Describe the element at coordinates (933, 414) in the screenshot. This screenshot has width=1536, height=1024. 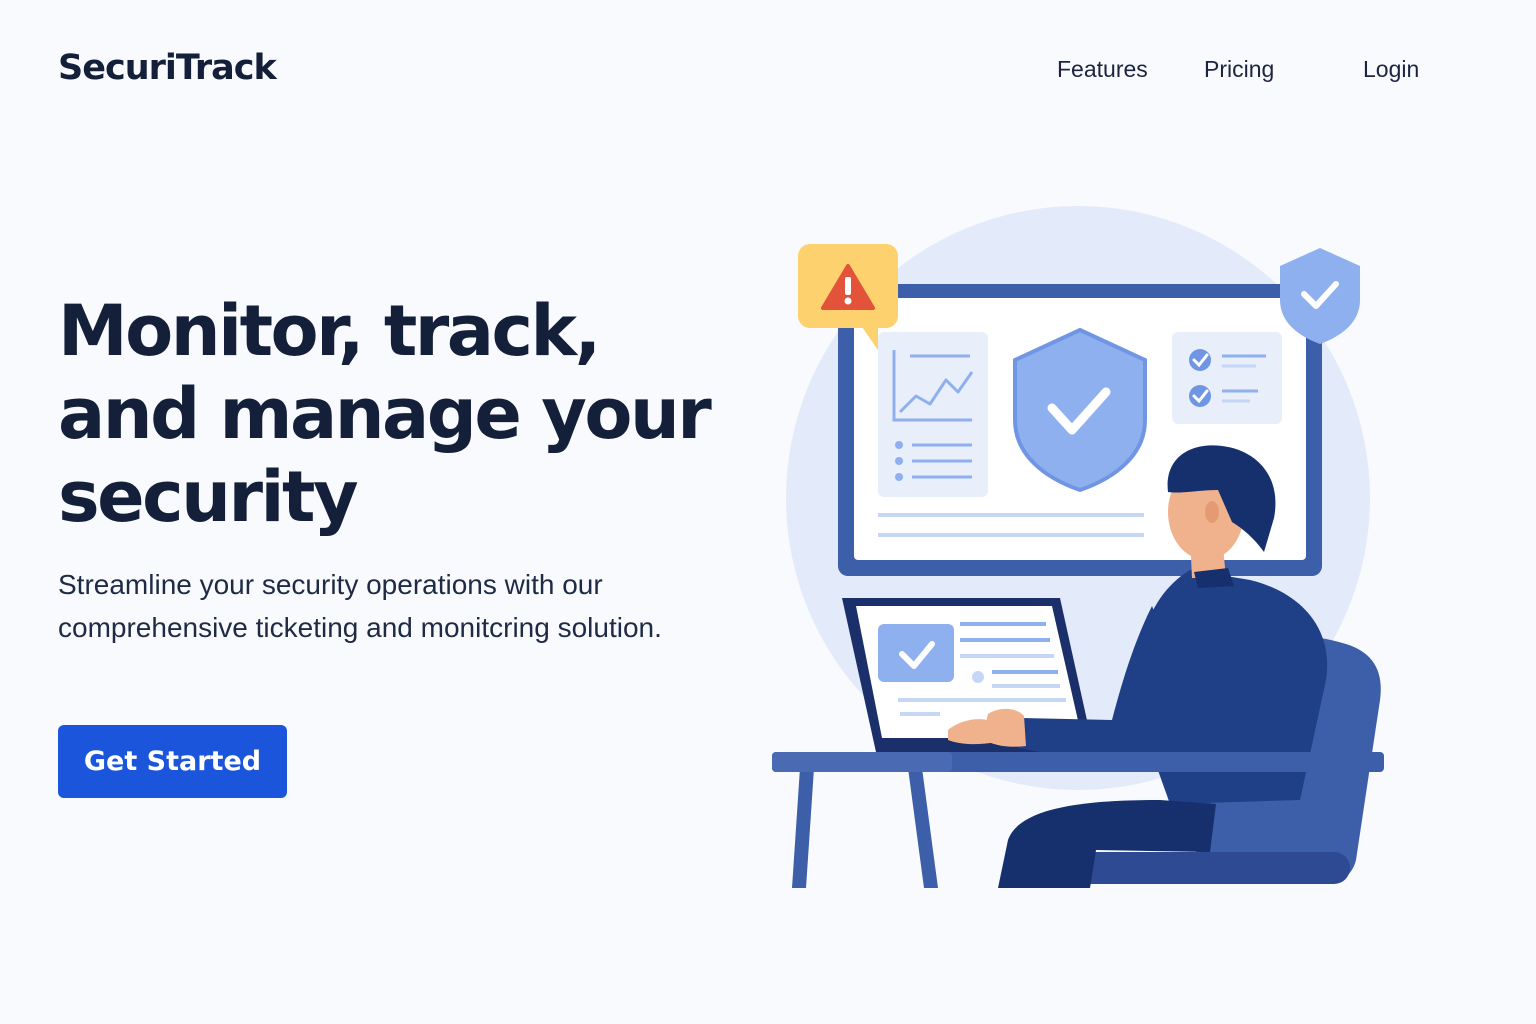
I see `line-chart-icon` at that location.